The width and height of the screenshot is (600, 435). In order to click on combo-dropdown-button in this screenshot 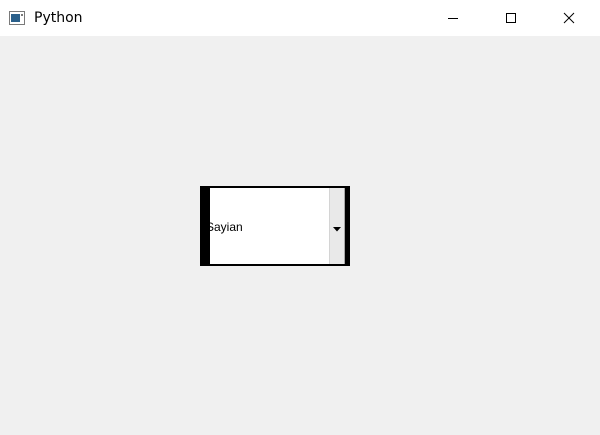, I will do `click(337, 226)`.